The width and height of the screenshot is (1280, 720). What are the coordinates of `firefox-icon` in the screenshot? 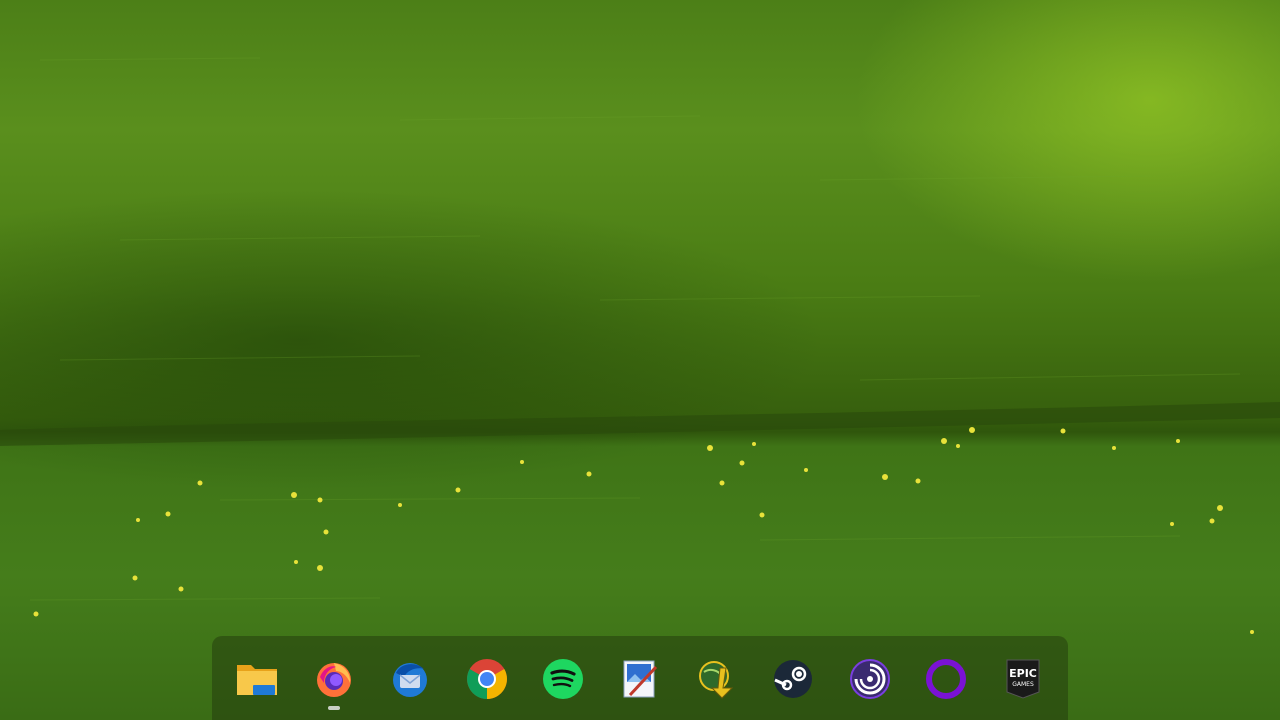 It's located at (333, 680).